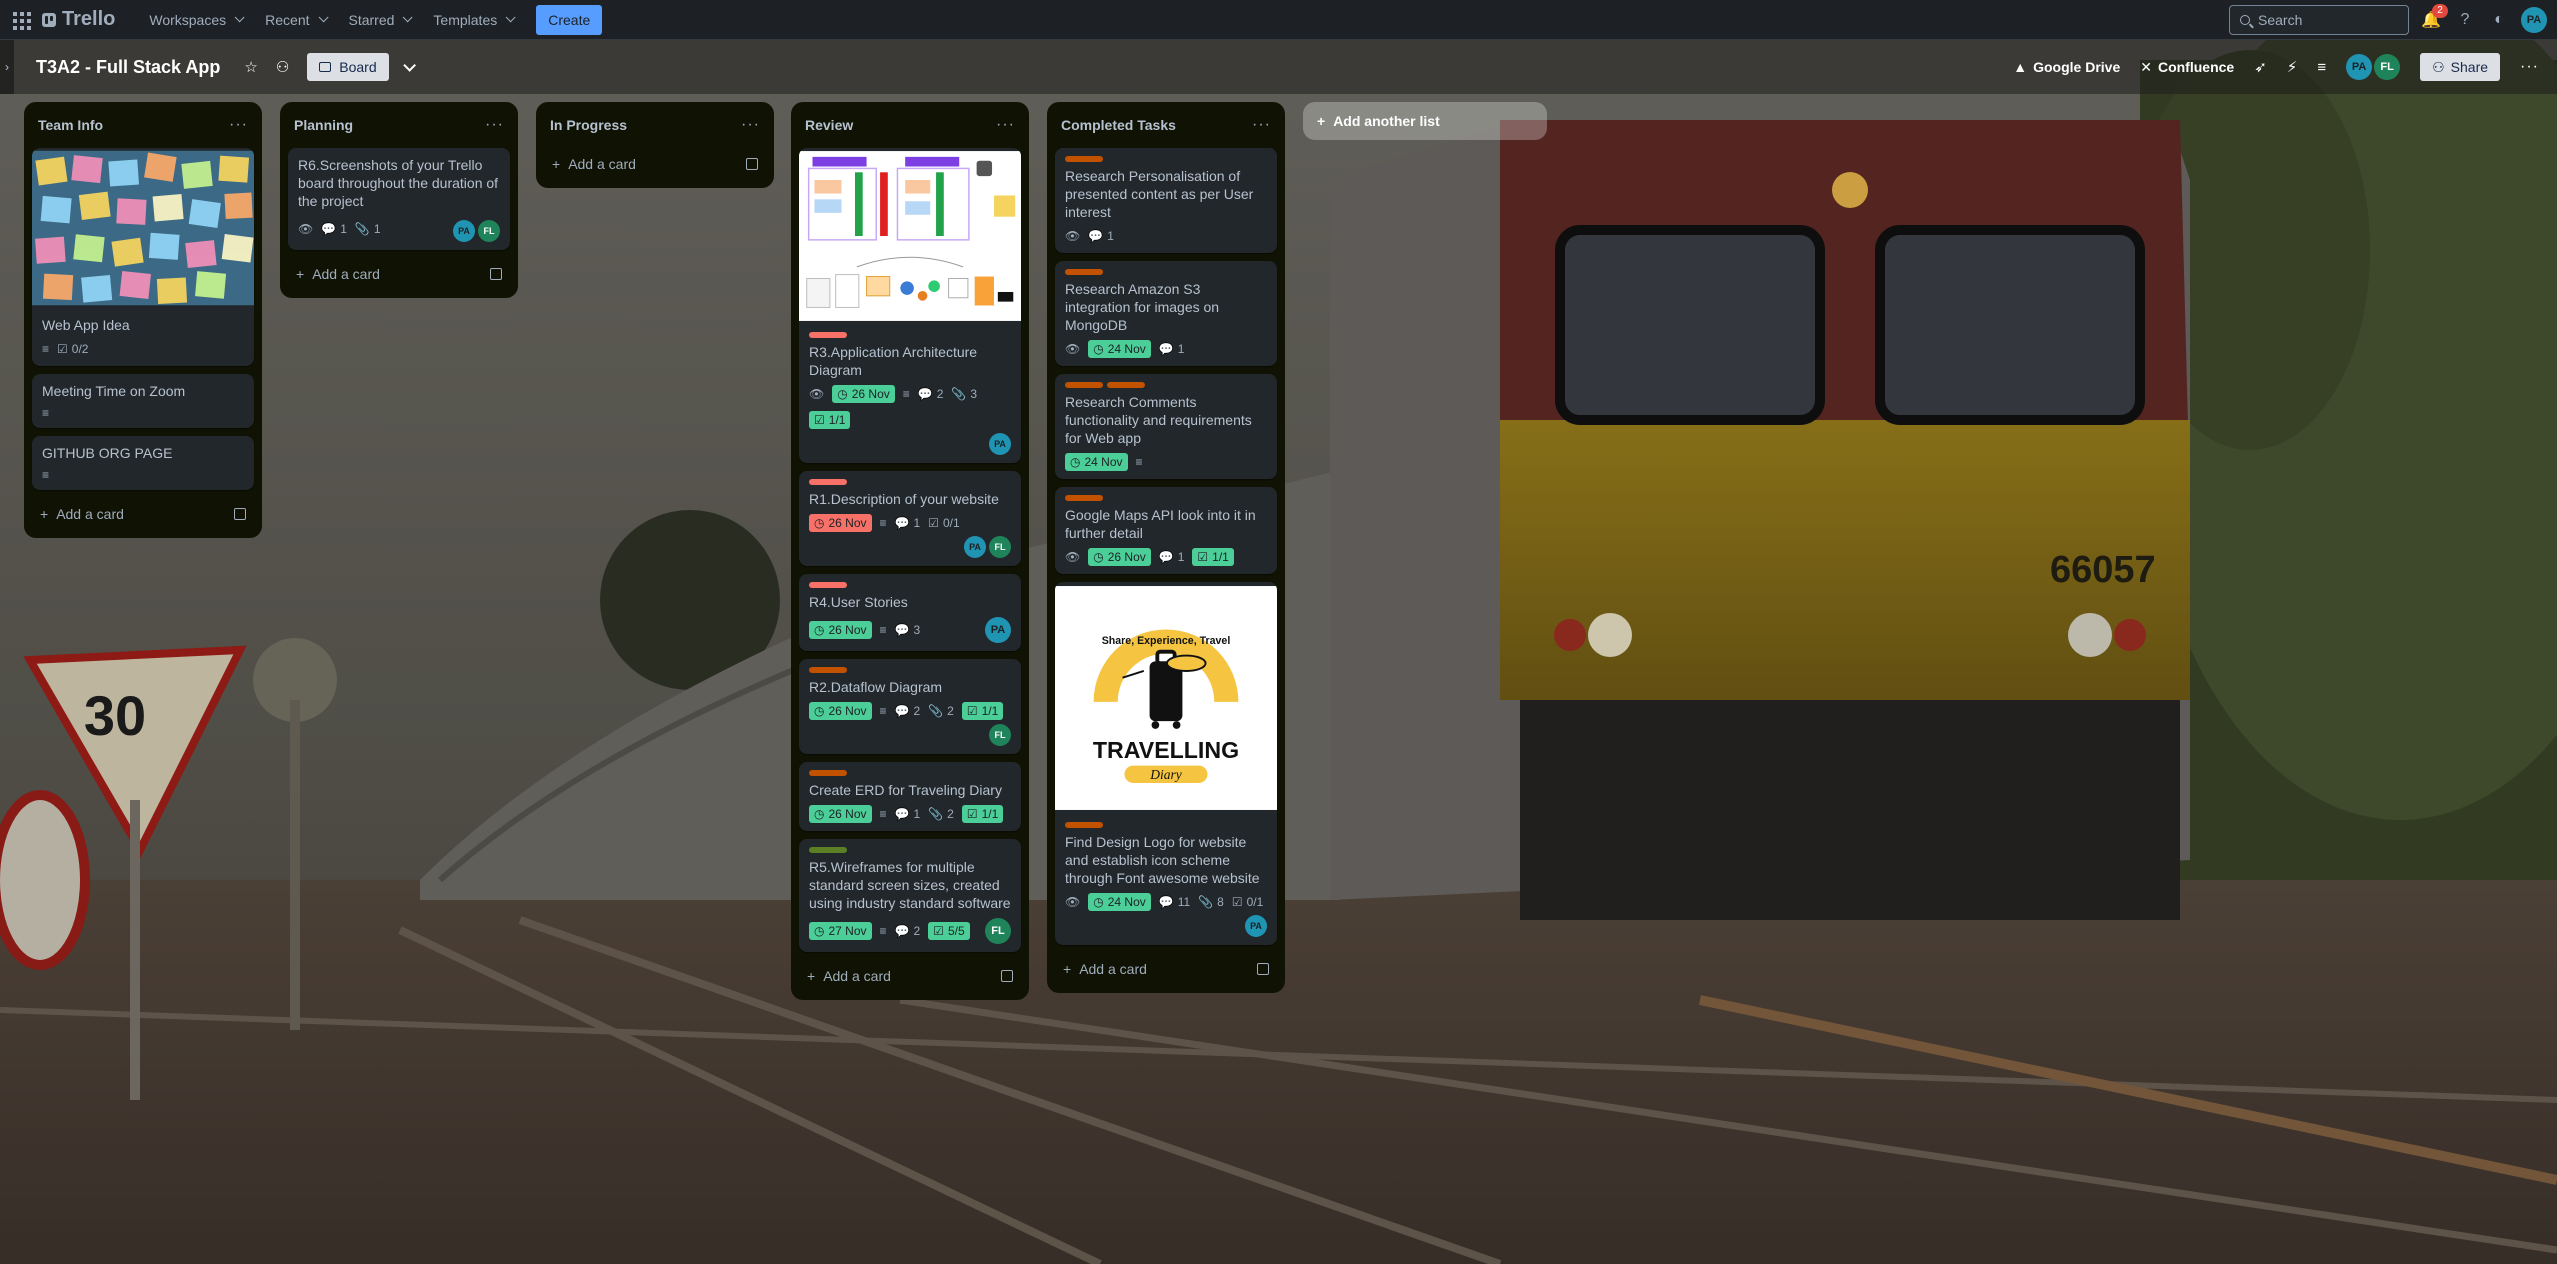 The image size is (2557, 1264). What do you see at coordinates (2187, 67) in the screenshot?
I see `confluence-powerup: ✕ Confluence` at bounding box center [2187, 67].